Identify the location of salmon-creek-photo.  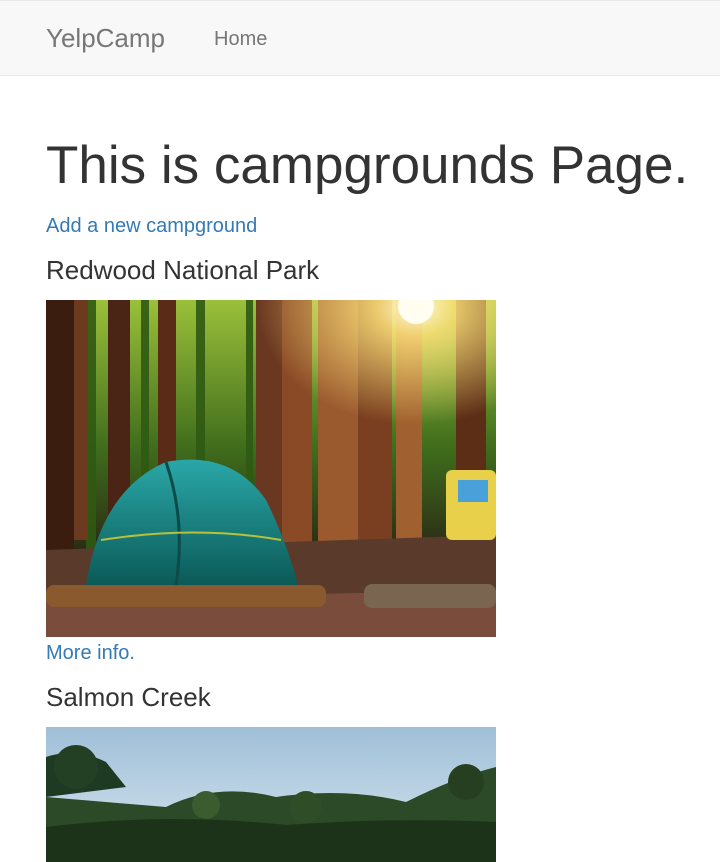
(271, 794).